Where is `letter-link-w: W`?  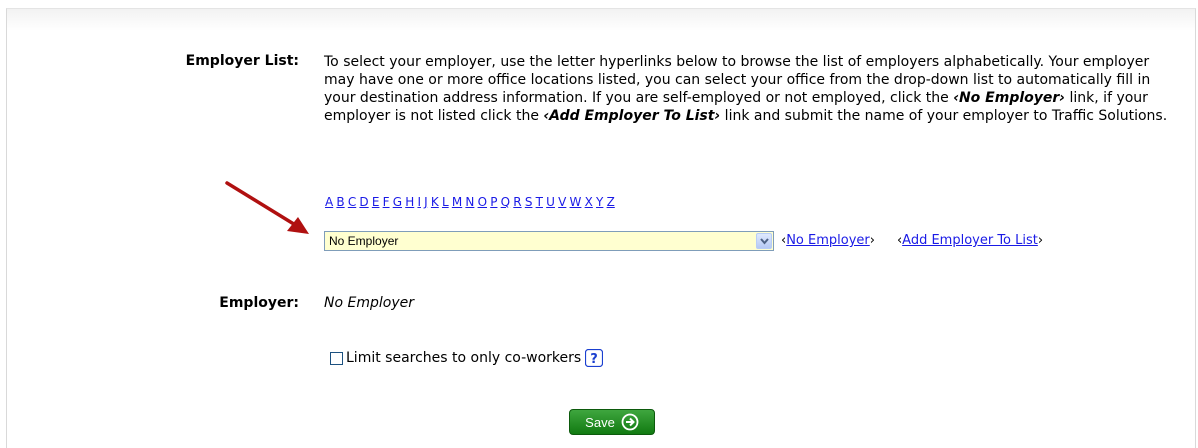
letter-link-w: W is located at coordinates (576, 202).